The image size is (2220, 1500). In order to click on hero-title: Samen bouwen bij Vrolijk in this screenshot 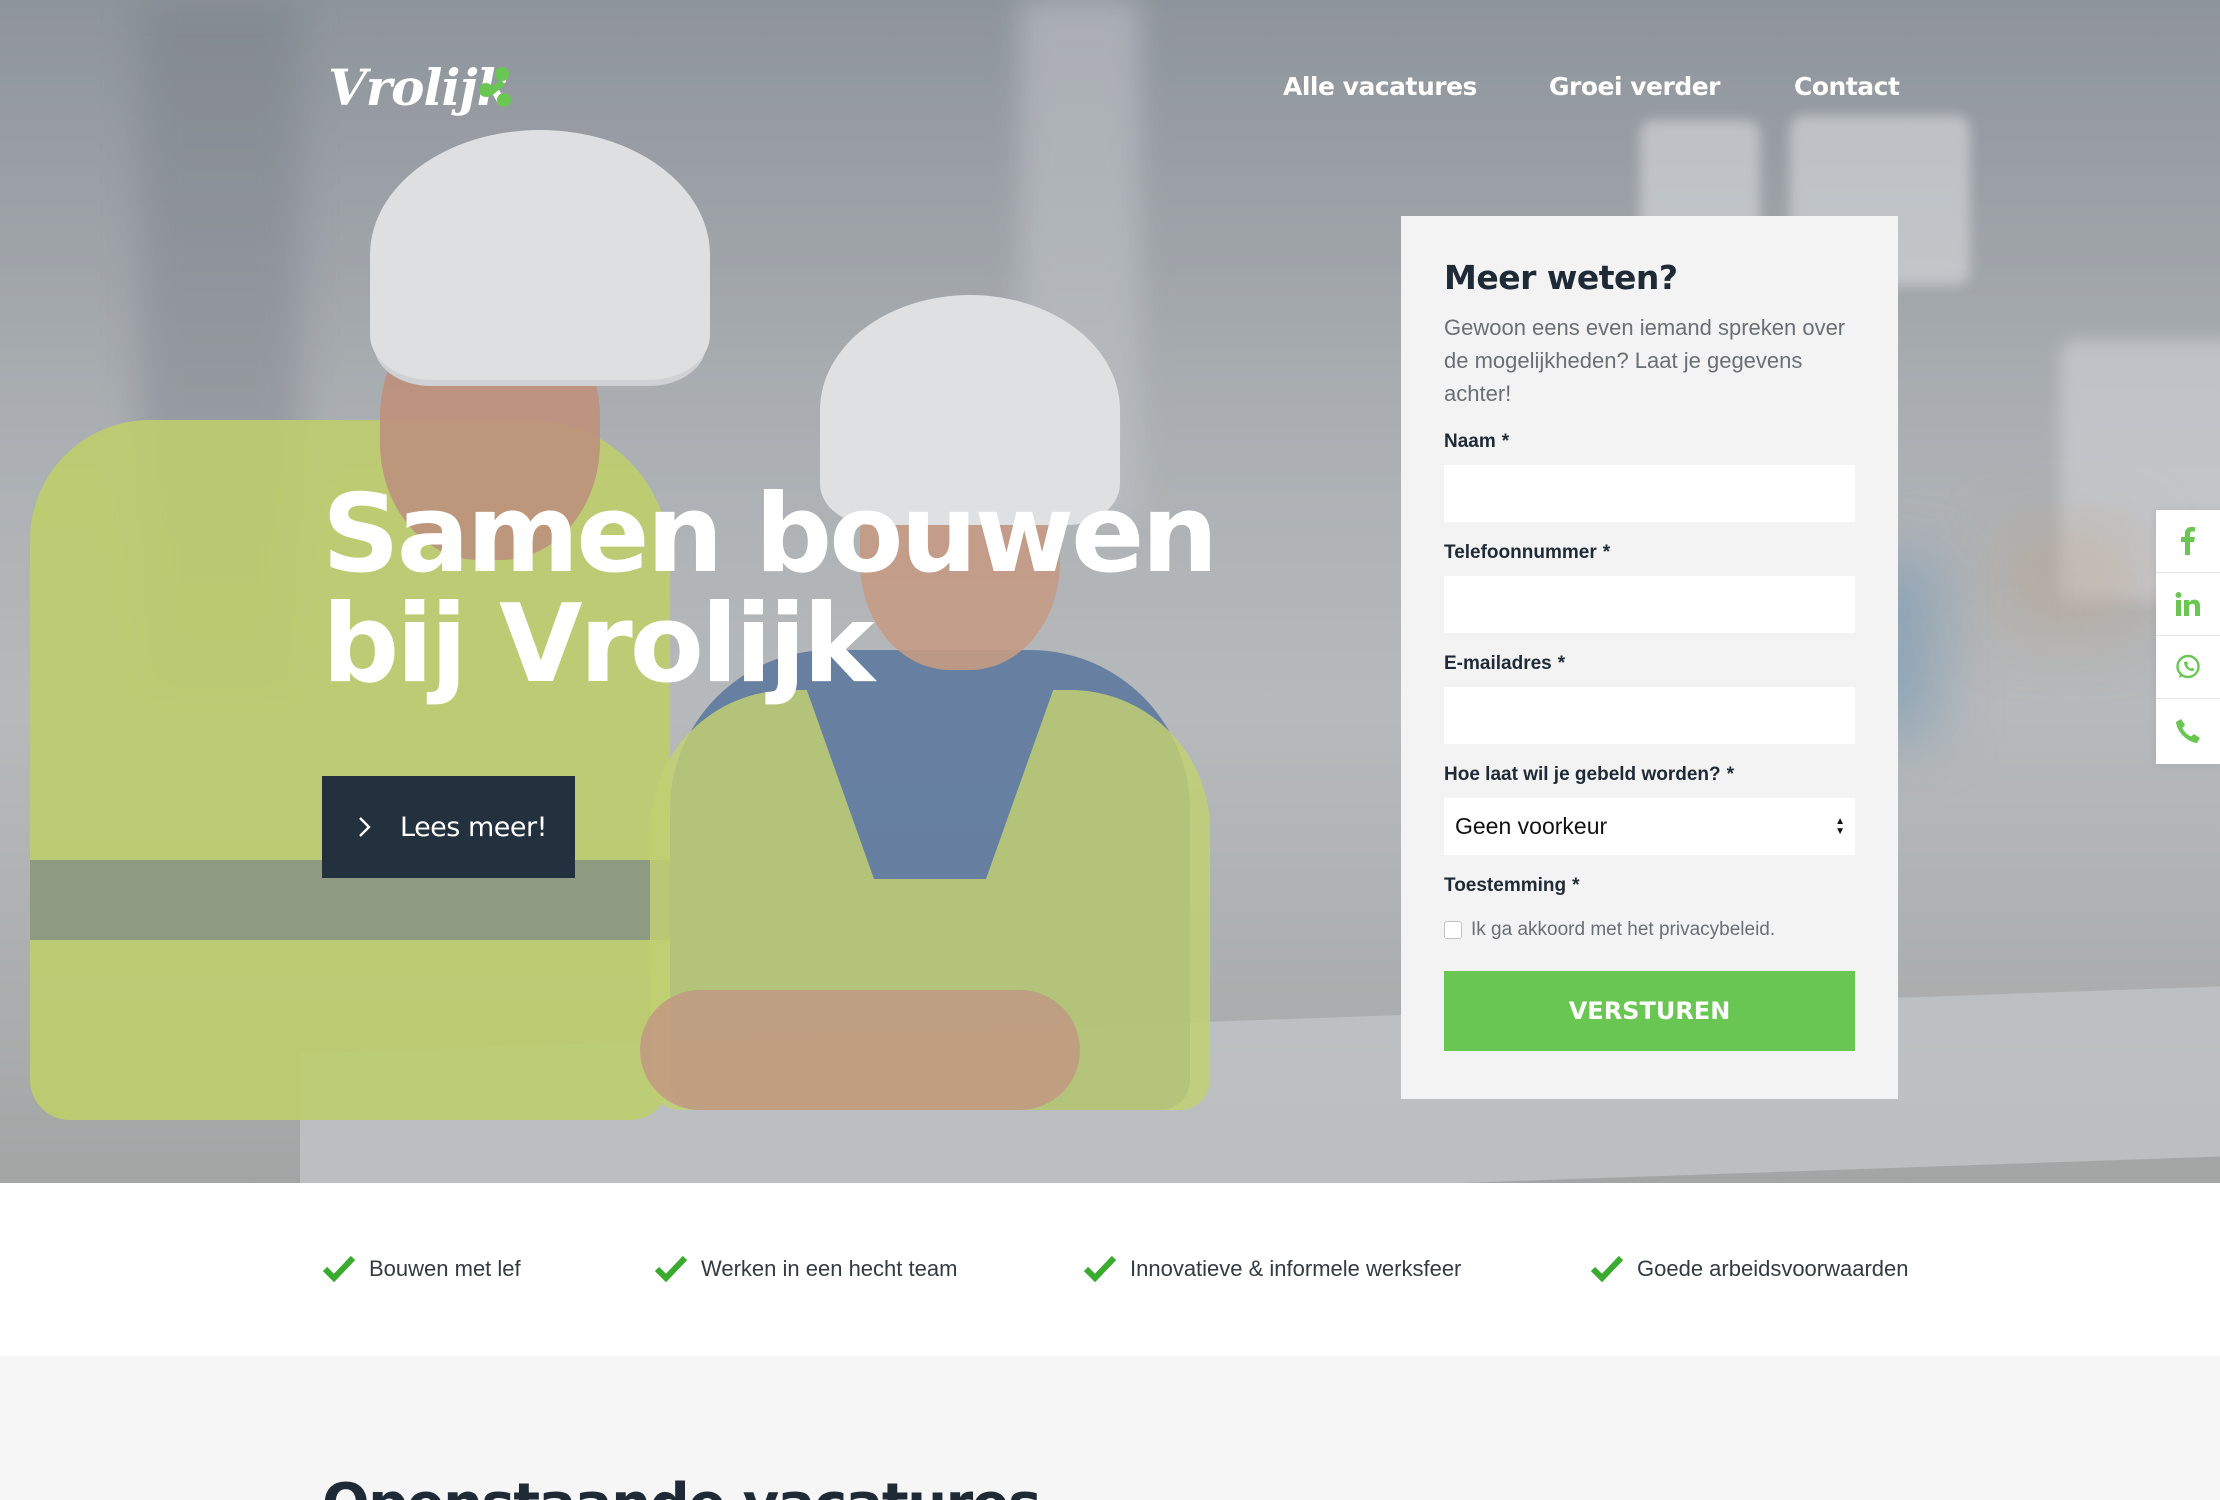, I will do `click(772, 590)`.